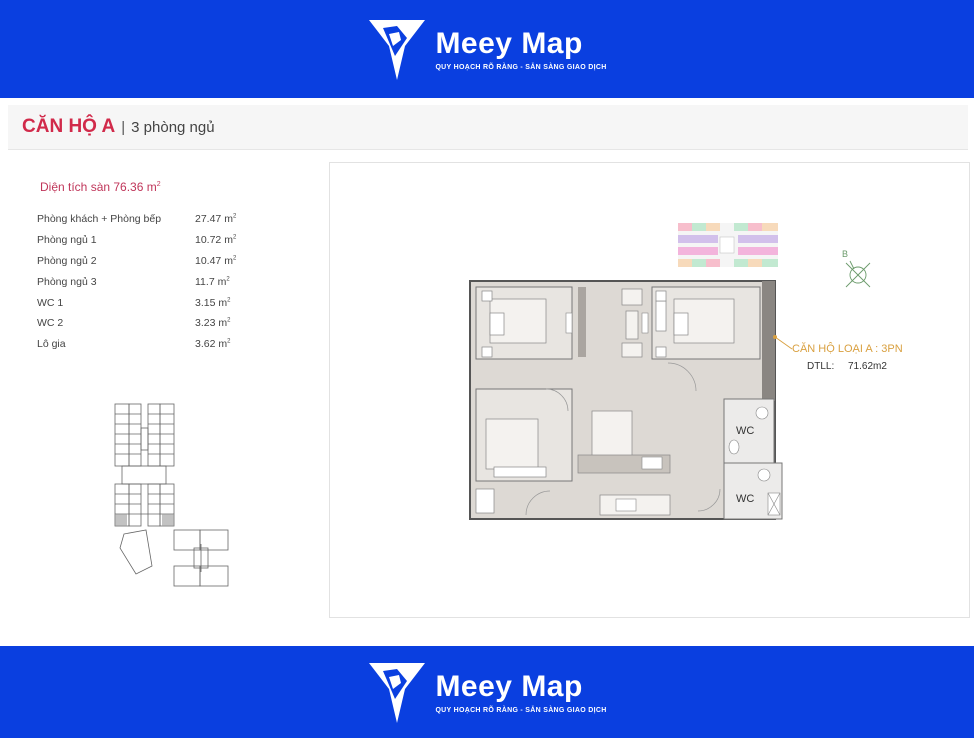  I want to click on room-area-value: 3.15 m, so click(211, 302).